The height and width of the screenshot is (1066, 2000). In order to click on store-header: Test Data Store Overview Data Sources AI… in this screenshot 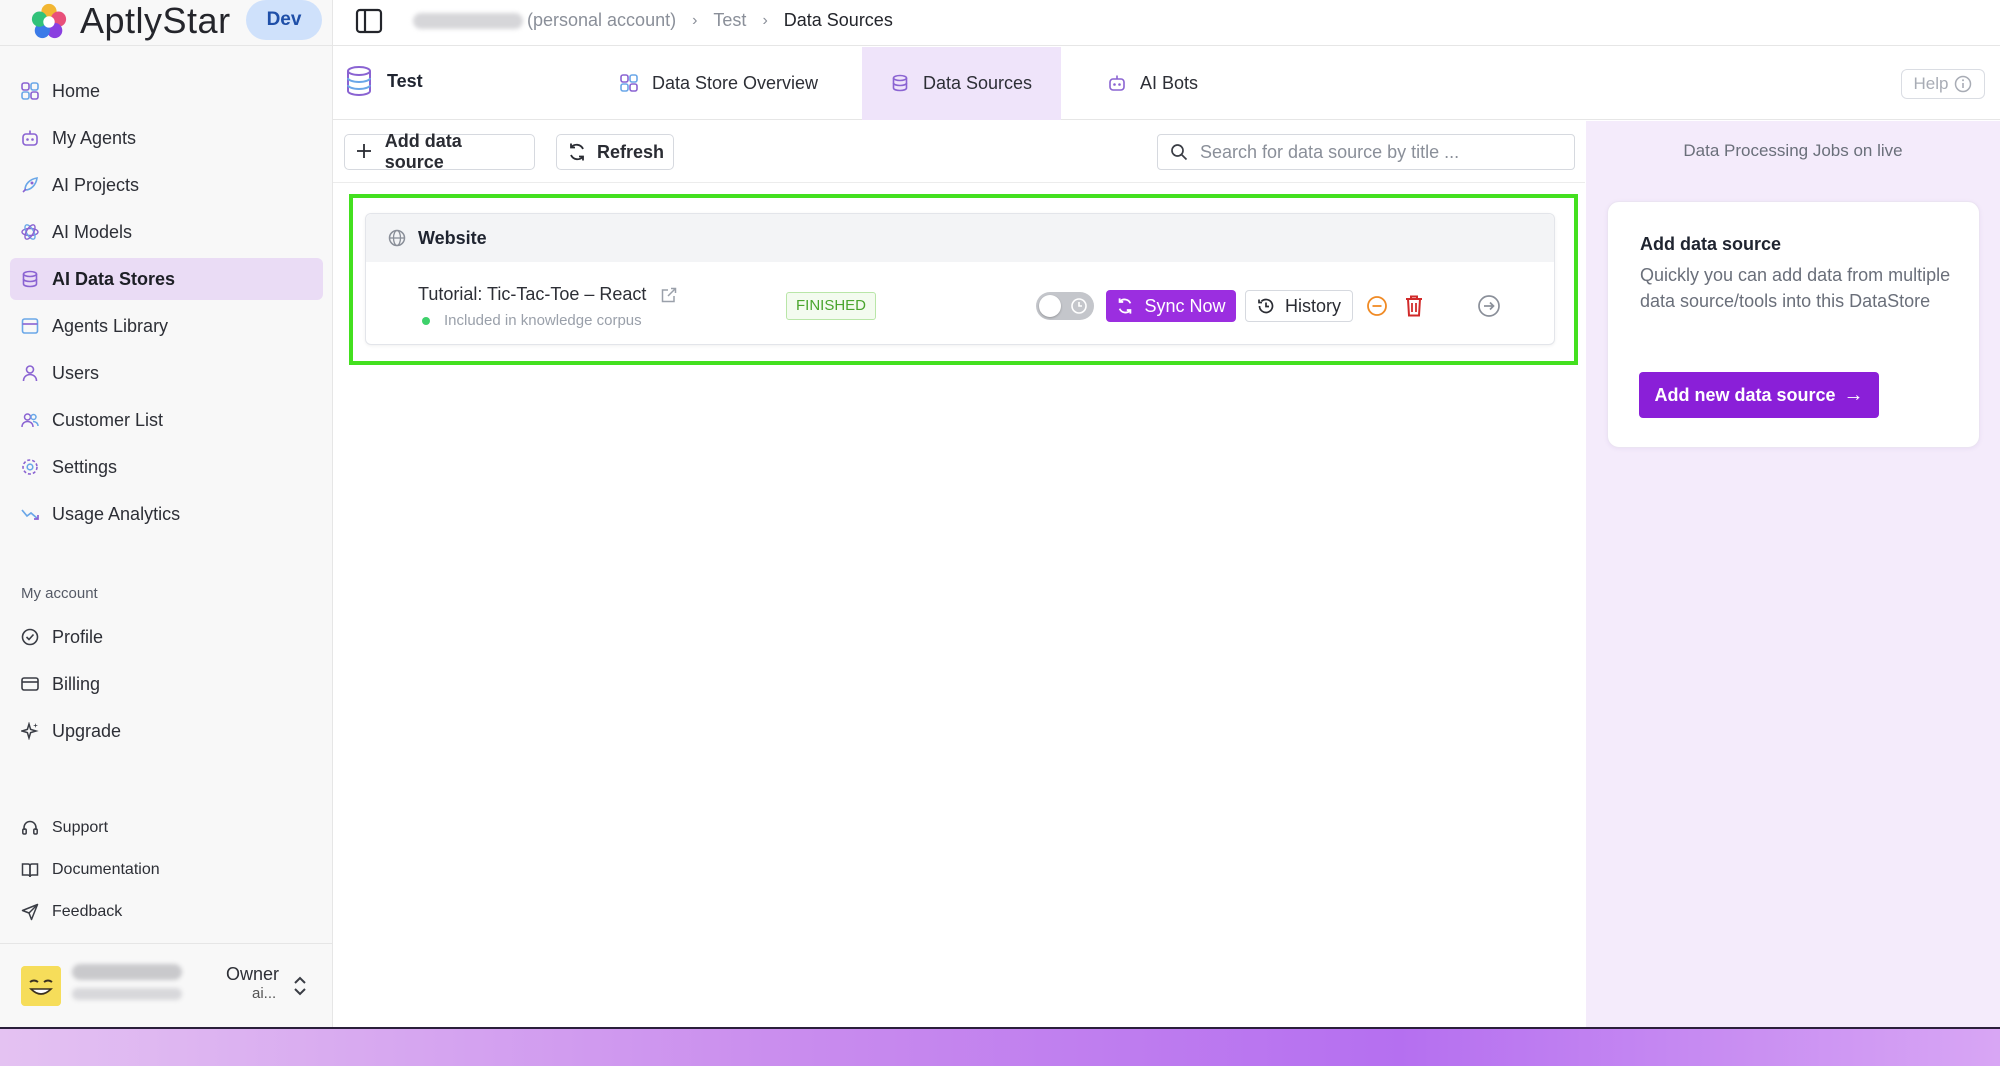, I will do `click(1166, 83)`.